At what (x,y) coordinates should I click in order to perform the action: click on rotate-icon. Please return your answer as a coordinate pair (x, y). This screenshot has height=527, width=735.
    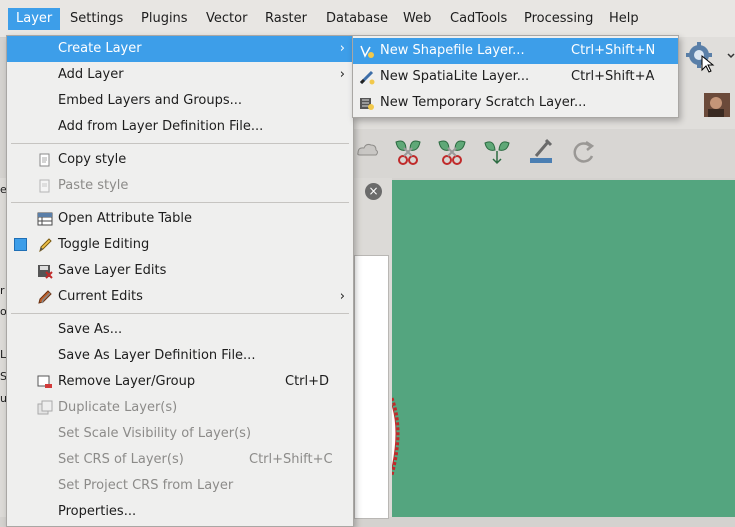
    Looking at the image, I should click on (585, 153).